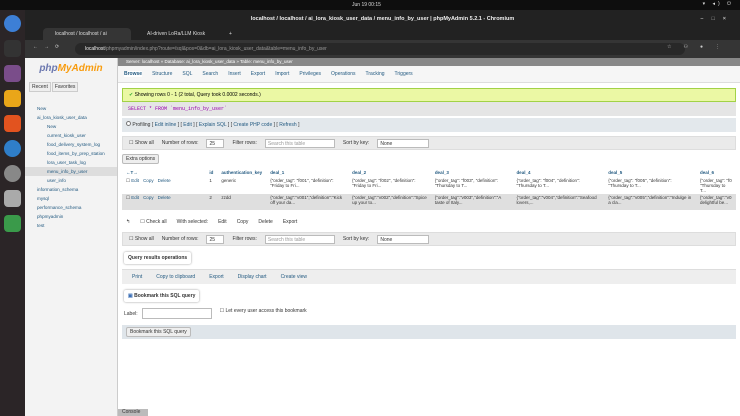 The height and width of the screenshot is (416, 740). Describe the element at coordinates (49, 47) in the screenshot. I see `nav-buttons: ←→⟳` at that location.